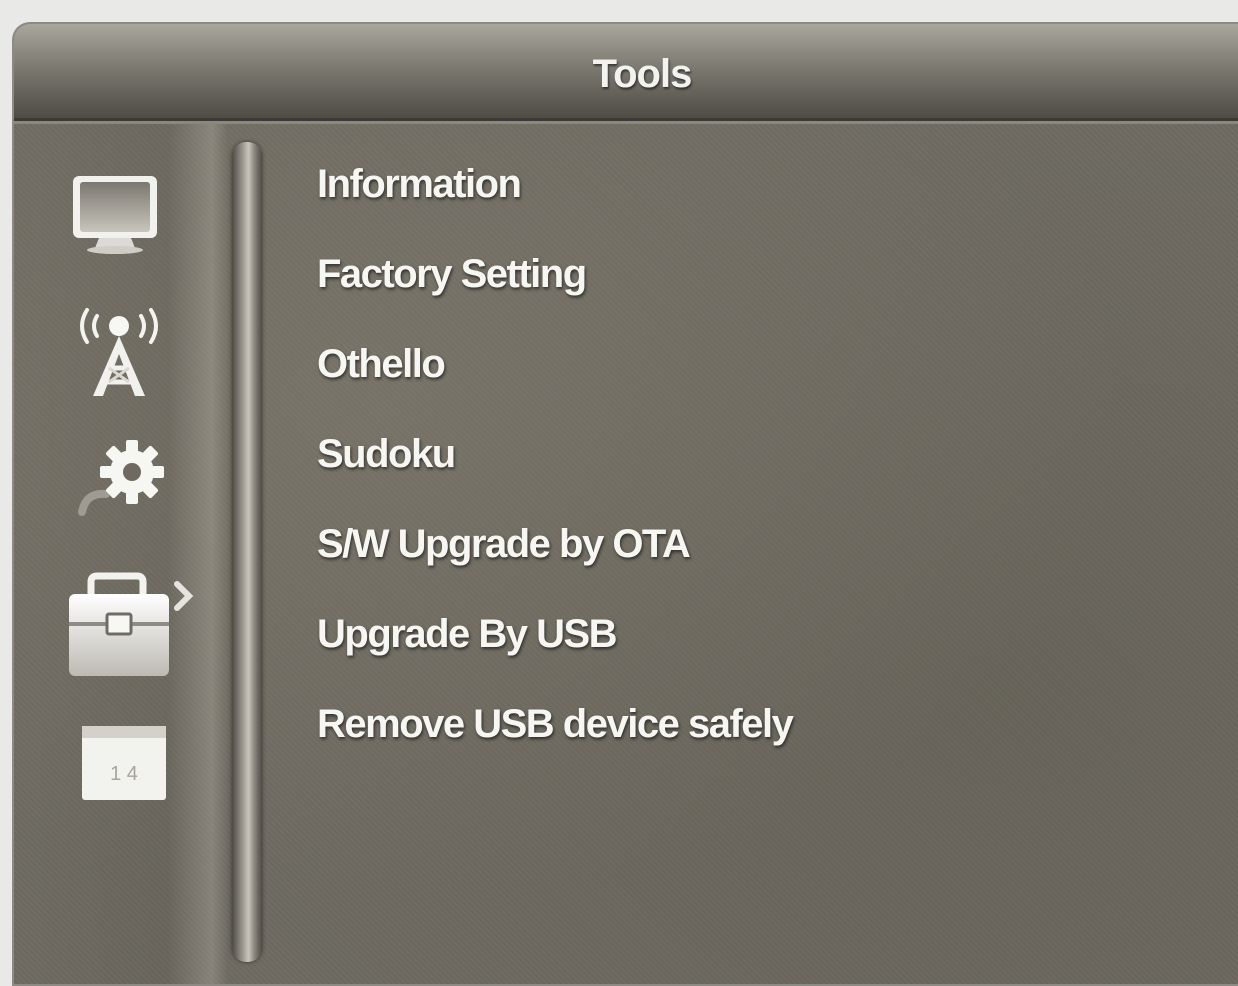  Describe the element at coordinates (554, 649) in the screenshot. I see `menu-item-upgrade-by-usb: Upgrade By USB` at that location.